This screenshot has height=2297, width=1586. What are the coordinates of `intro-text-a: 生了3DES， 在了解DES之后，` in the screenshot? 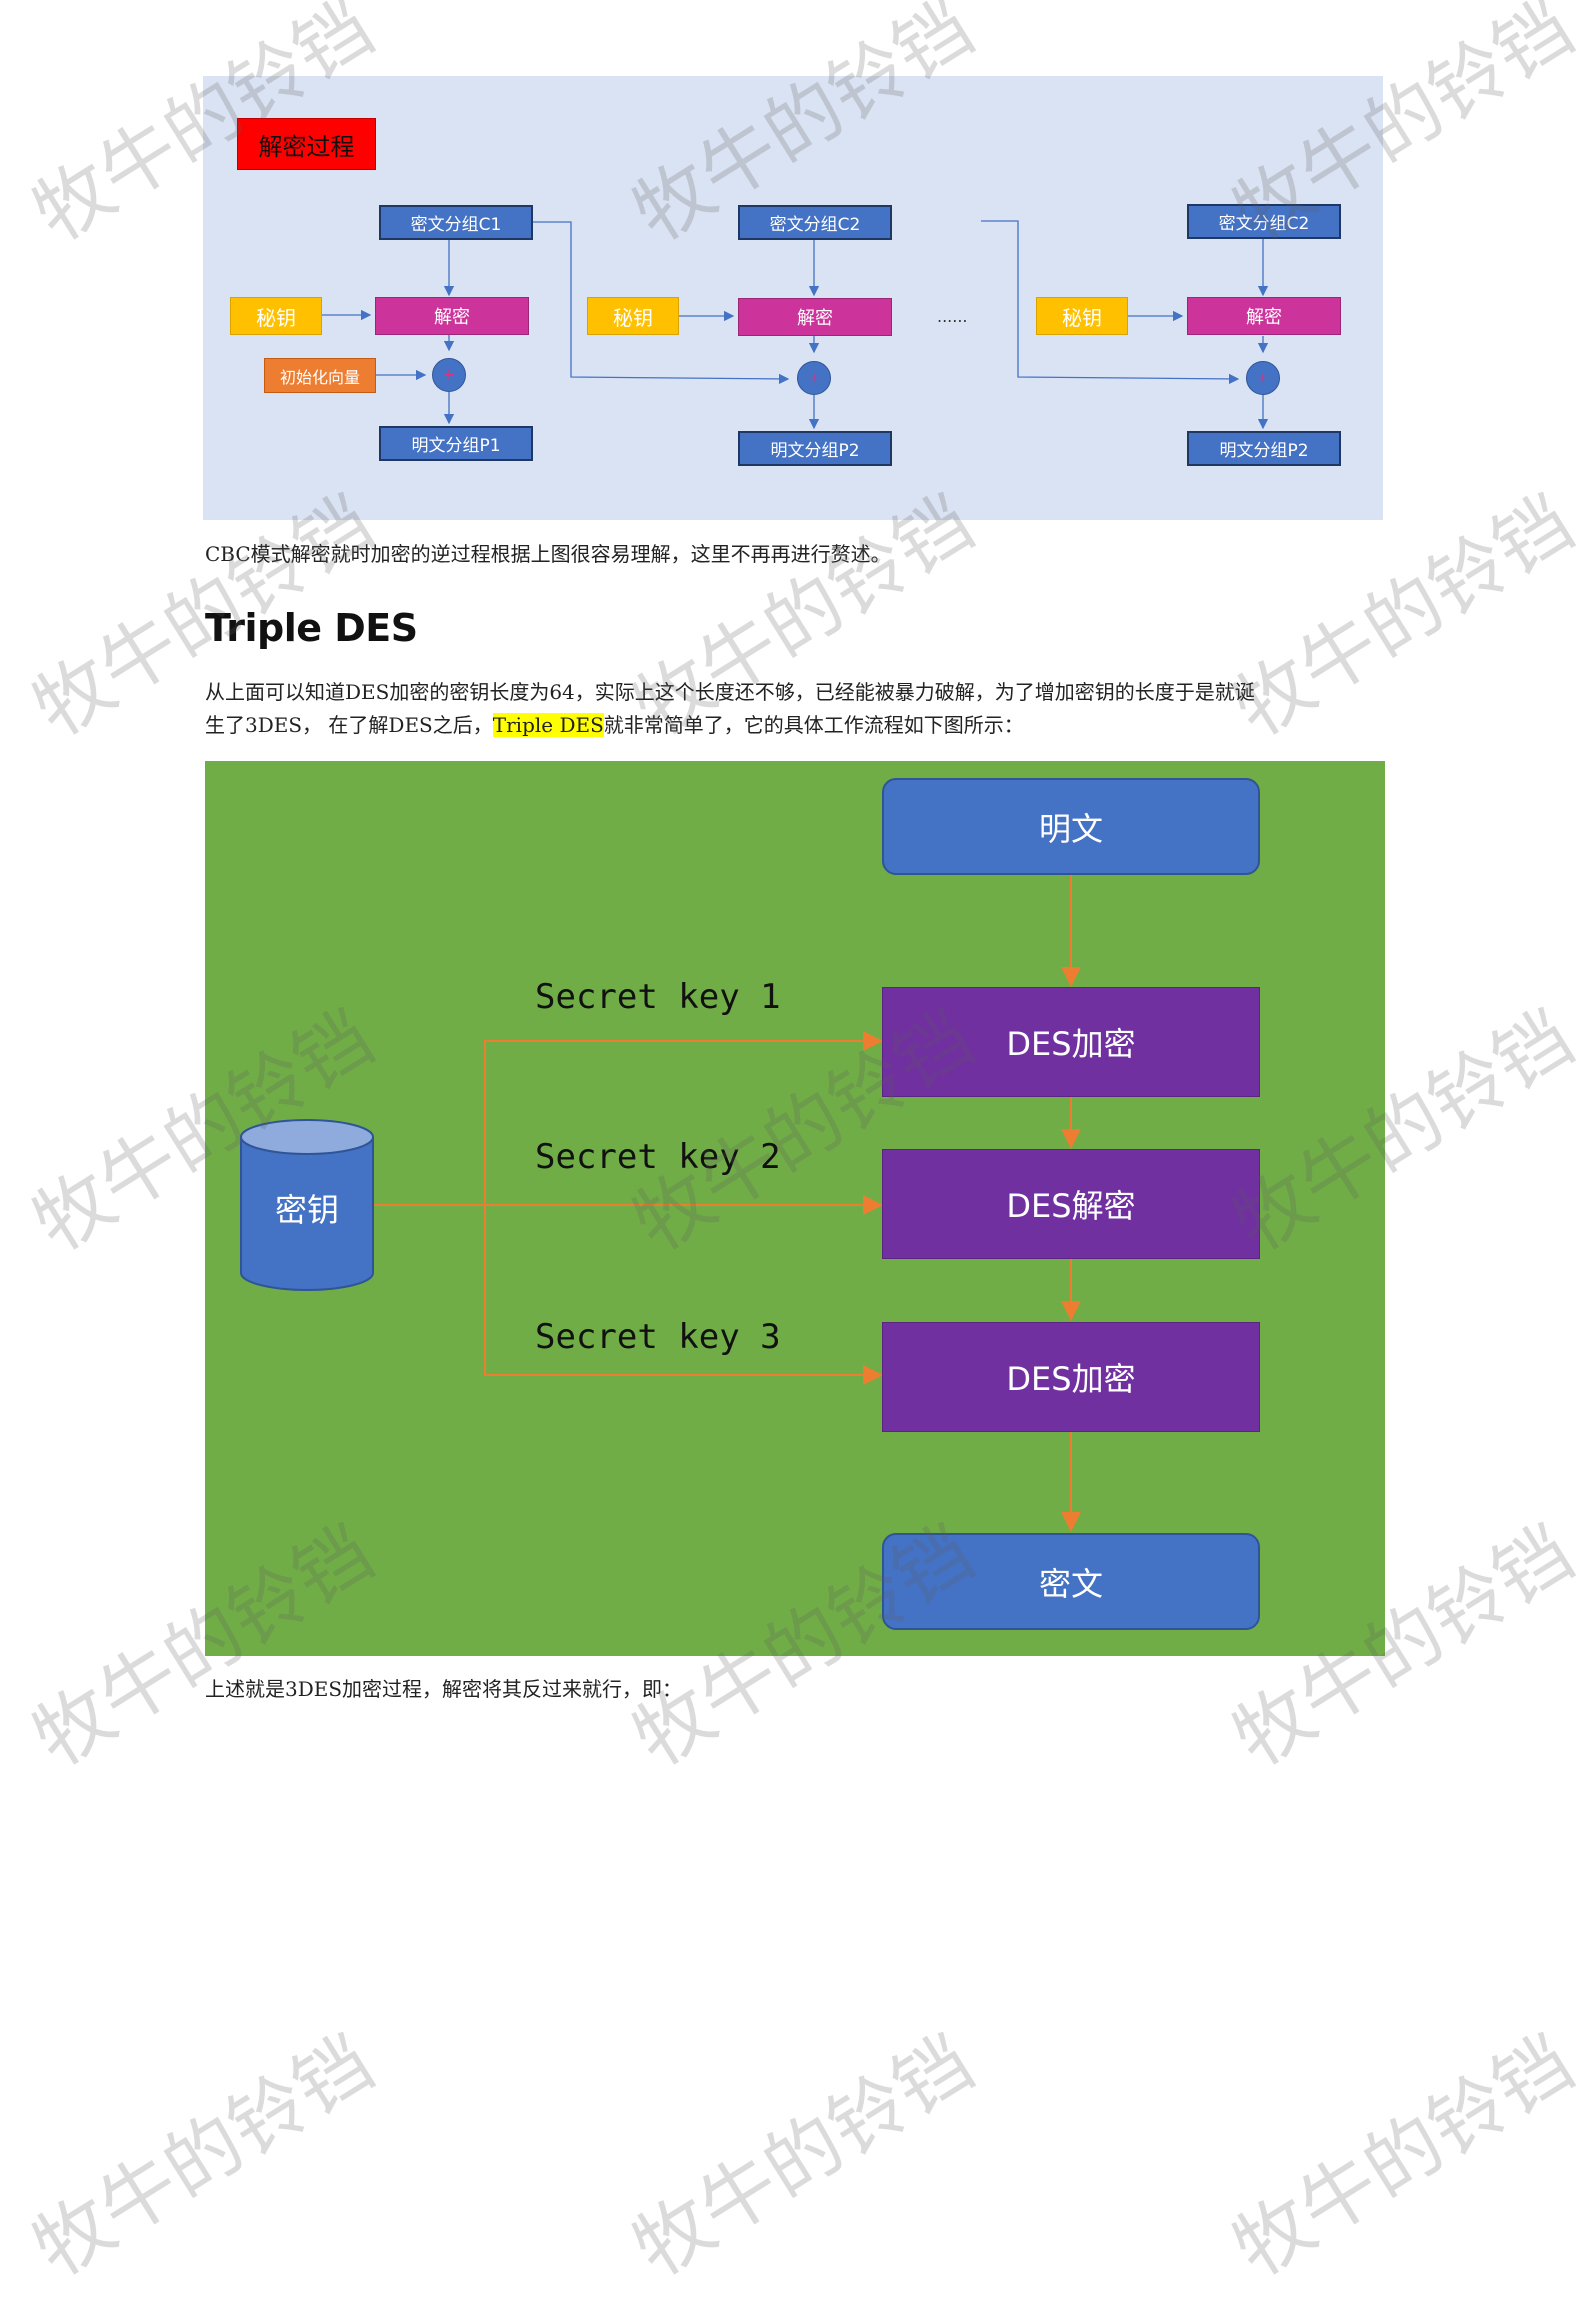 It's located at (349, 725).